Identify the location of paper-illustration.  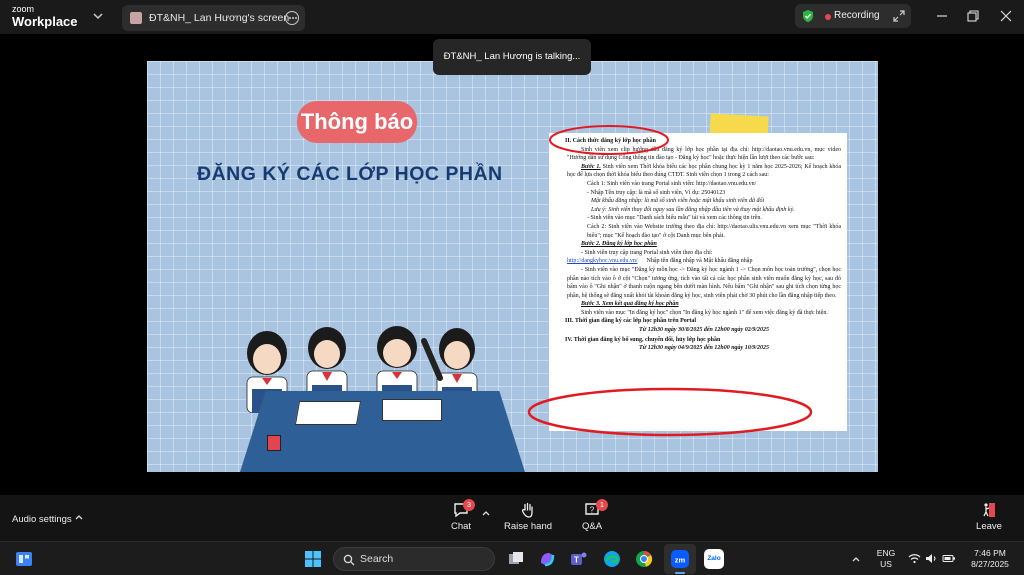
(328, 413).